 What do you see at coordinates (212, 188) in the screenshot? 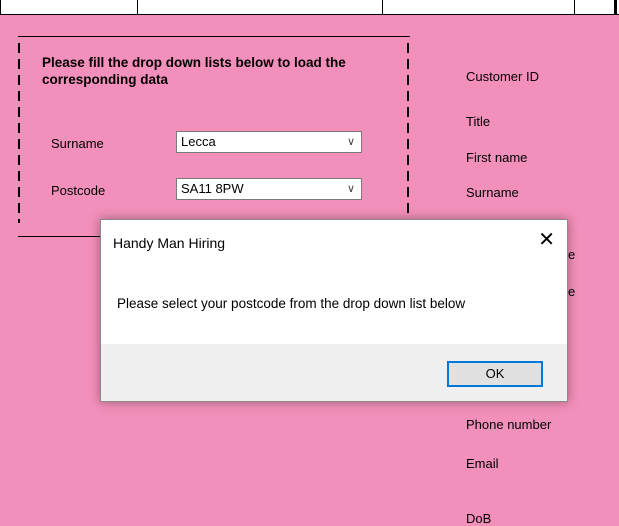
I see `postcode-value: SA11 8PW` at bounding box center [212, 188].